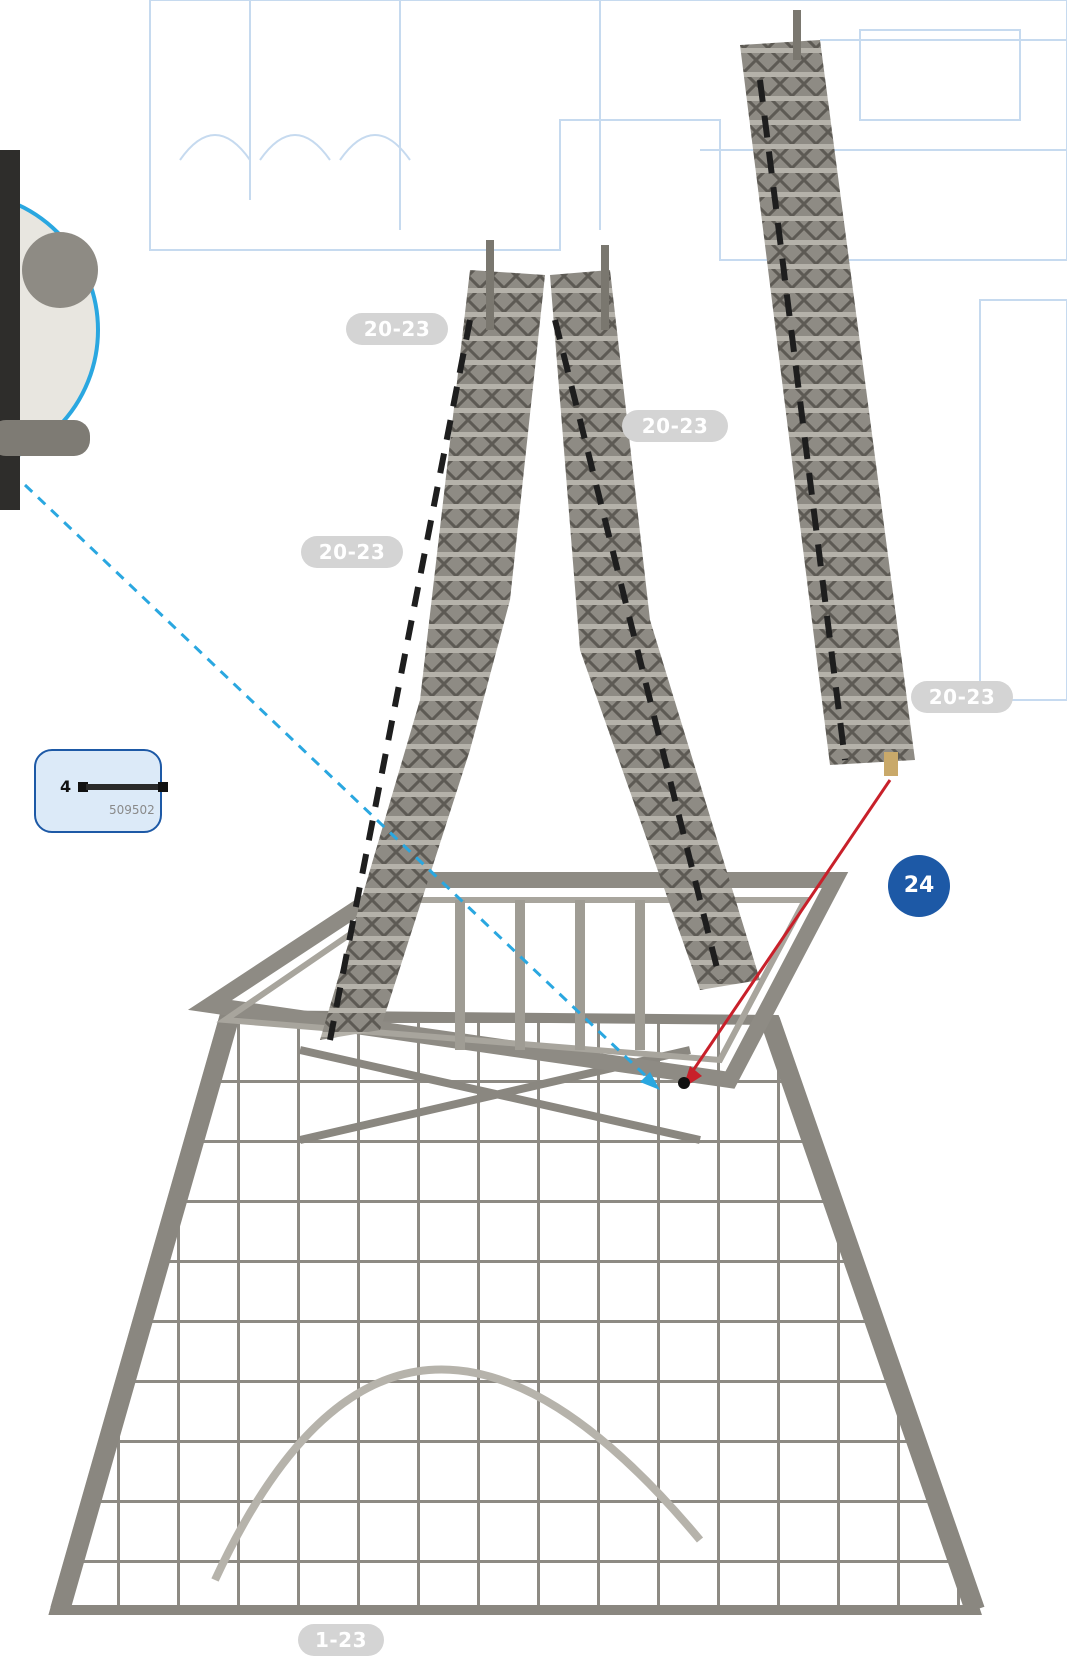  Describe the element at coordinates (919, 886) in the screenshot. I see `step-number-badge: 24` at that location.